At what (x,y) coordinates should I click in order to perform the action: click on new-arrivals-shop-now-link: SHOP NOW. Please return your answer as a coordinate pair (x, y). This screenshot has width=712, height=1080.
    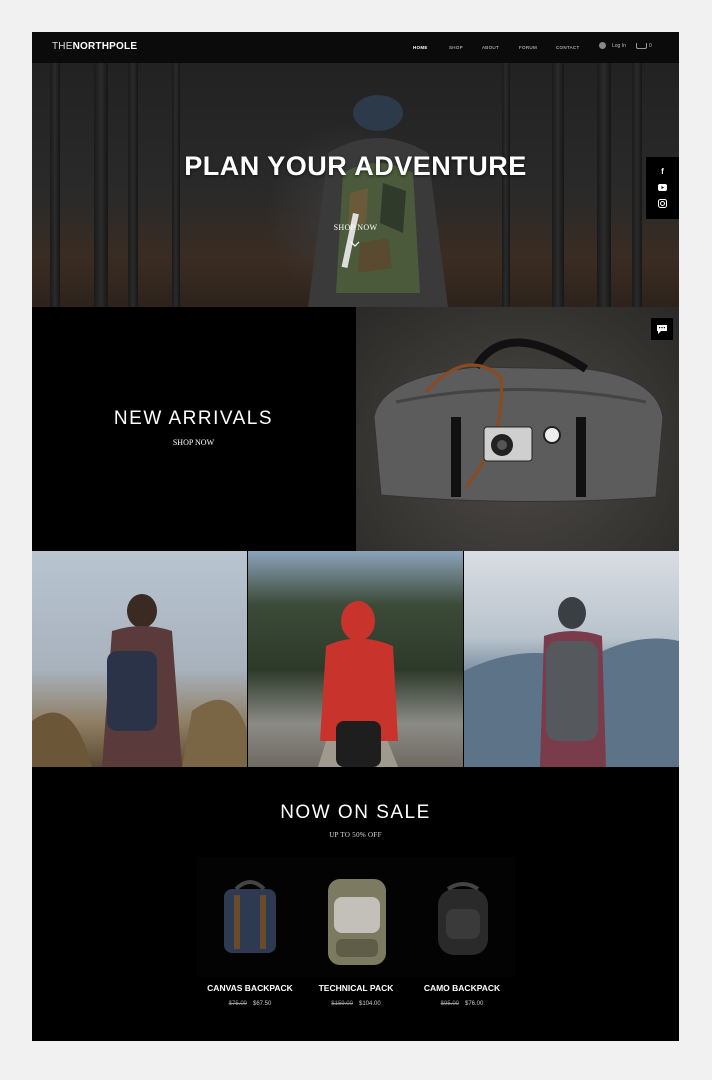
    Looking at the image, I should click on (193, 442).